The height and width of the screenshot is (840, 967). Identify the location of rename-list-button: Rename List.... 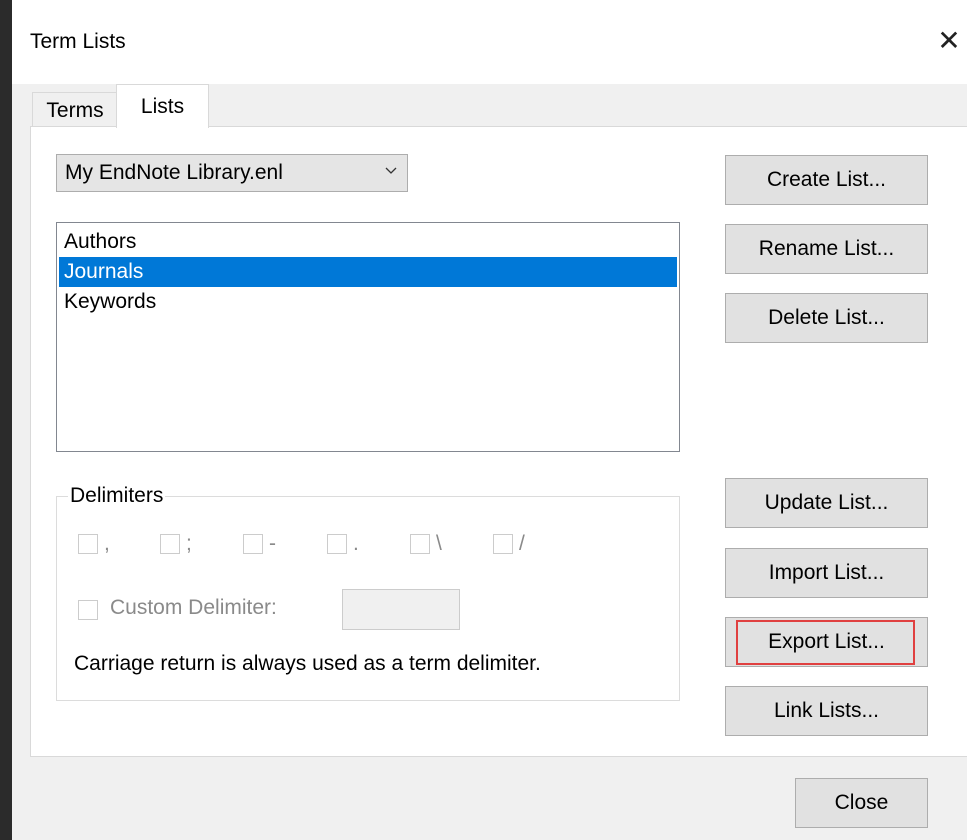
(826, 249).